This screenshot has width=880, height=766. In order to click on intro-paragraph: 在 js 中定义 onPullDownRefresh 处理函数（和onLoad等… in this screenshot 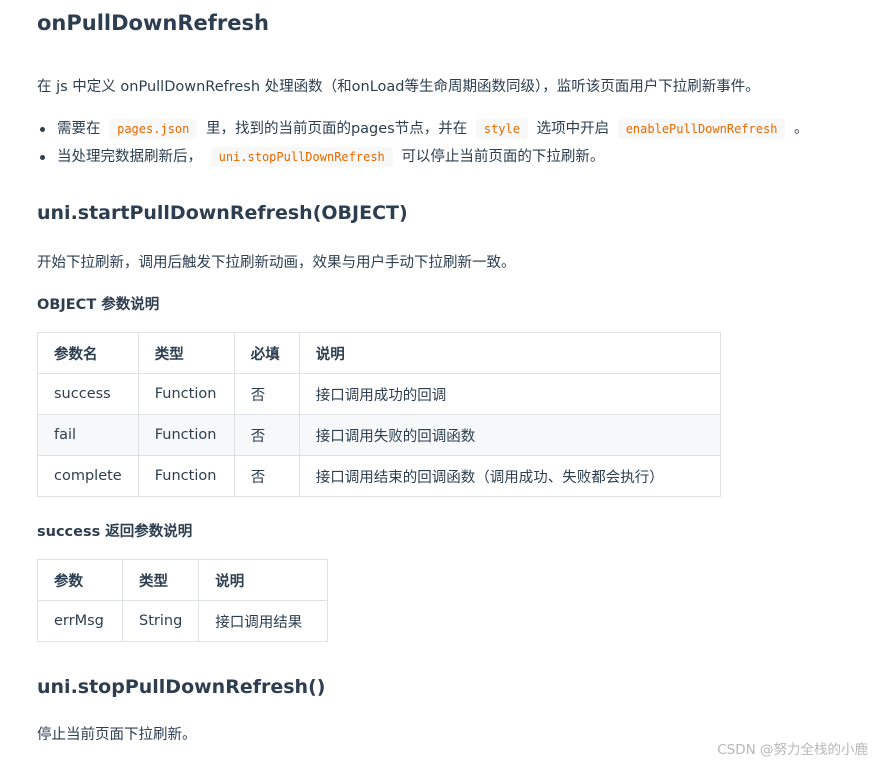, I will do `click(398, 87)`.